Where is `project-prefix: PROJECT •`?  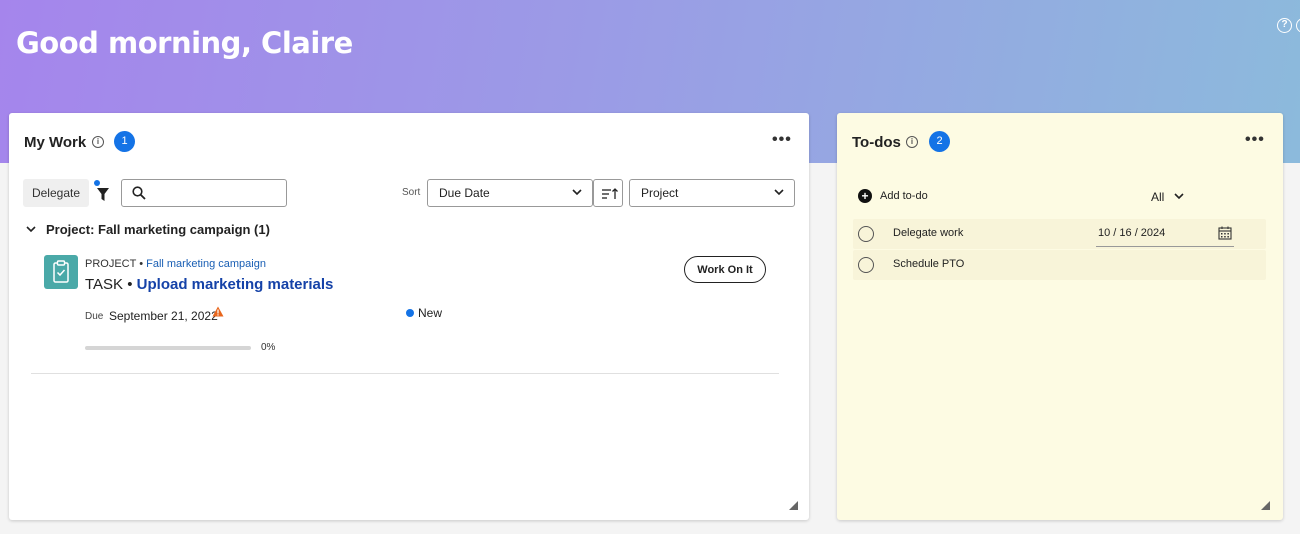 project-prefix: PROJECT • is located at coordinates (116, 264).